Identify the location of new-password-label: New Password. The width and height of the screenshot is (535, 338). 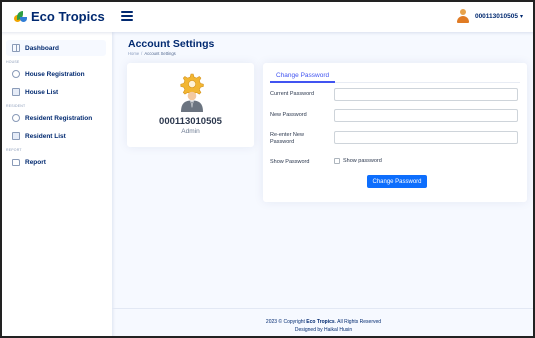
(288, 115).